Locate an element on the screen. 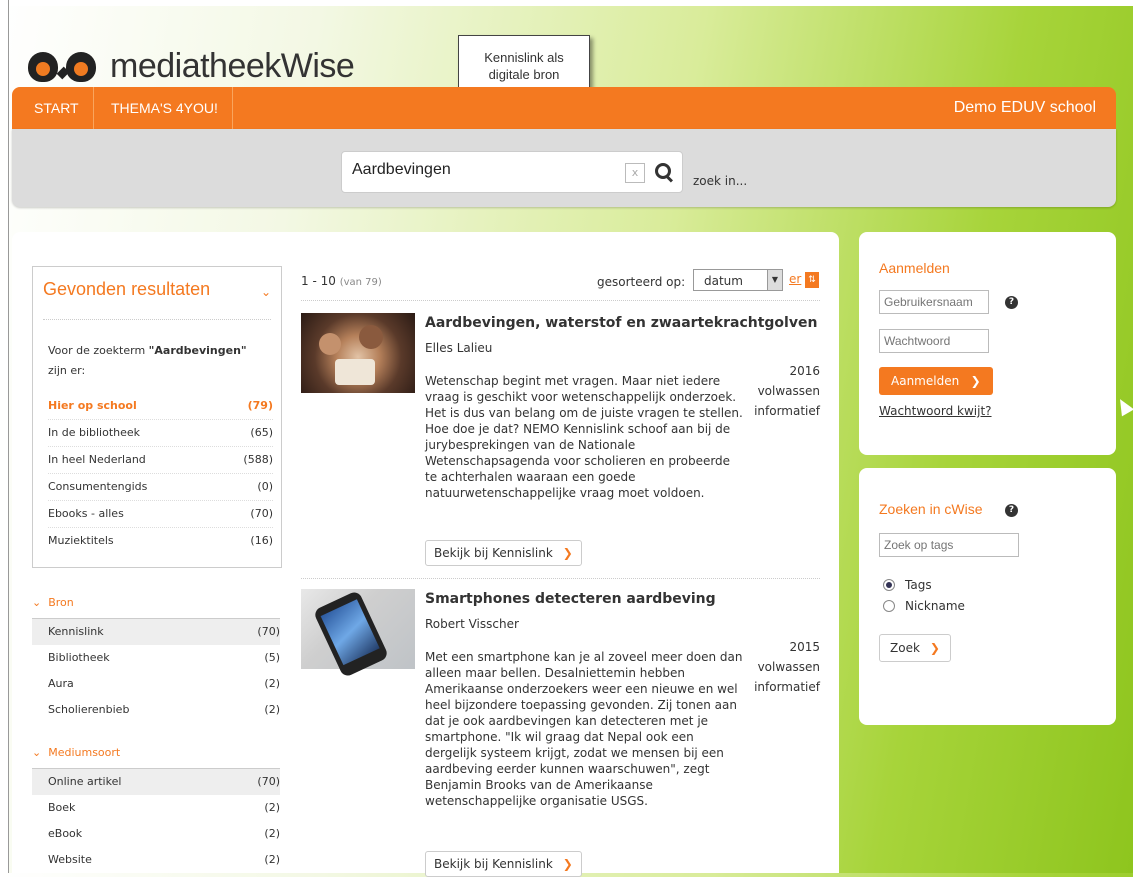 The image size is (1133, 877). facet-item: Kennislink (70) is located at coordinates (156, 632).